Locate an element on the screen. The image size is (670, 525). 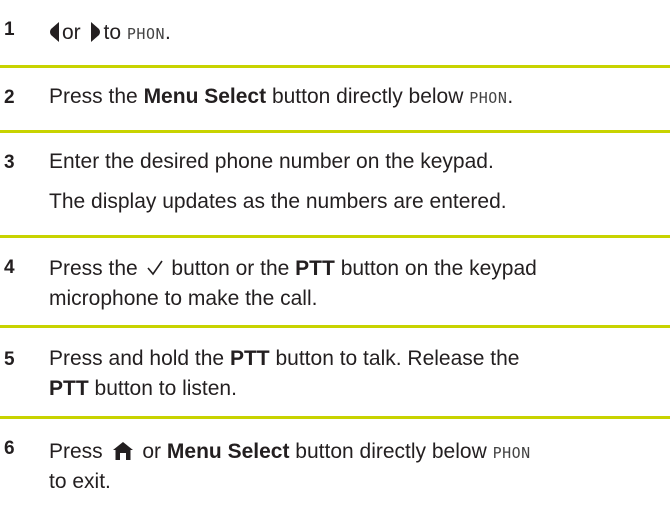
step-number: 3 is located at coordinates (9, 162).